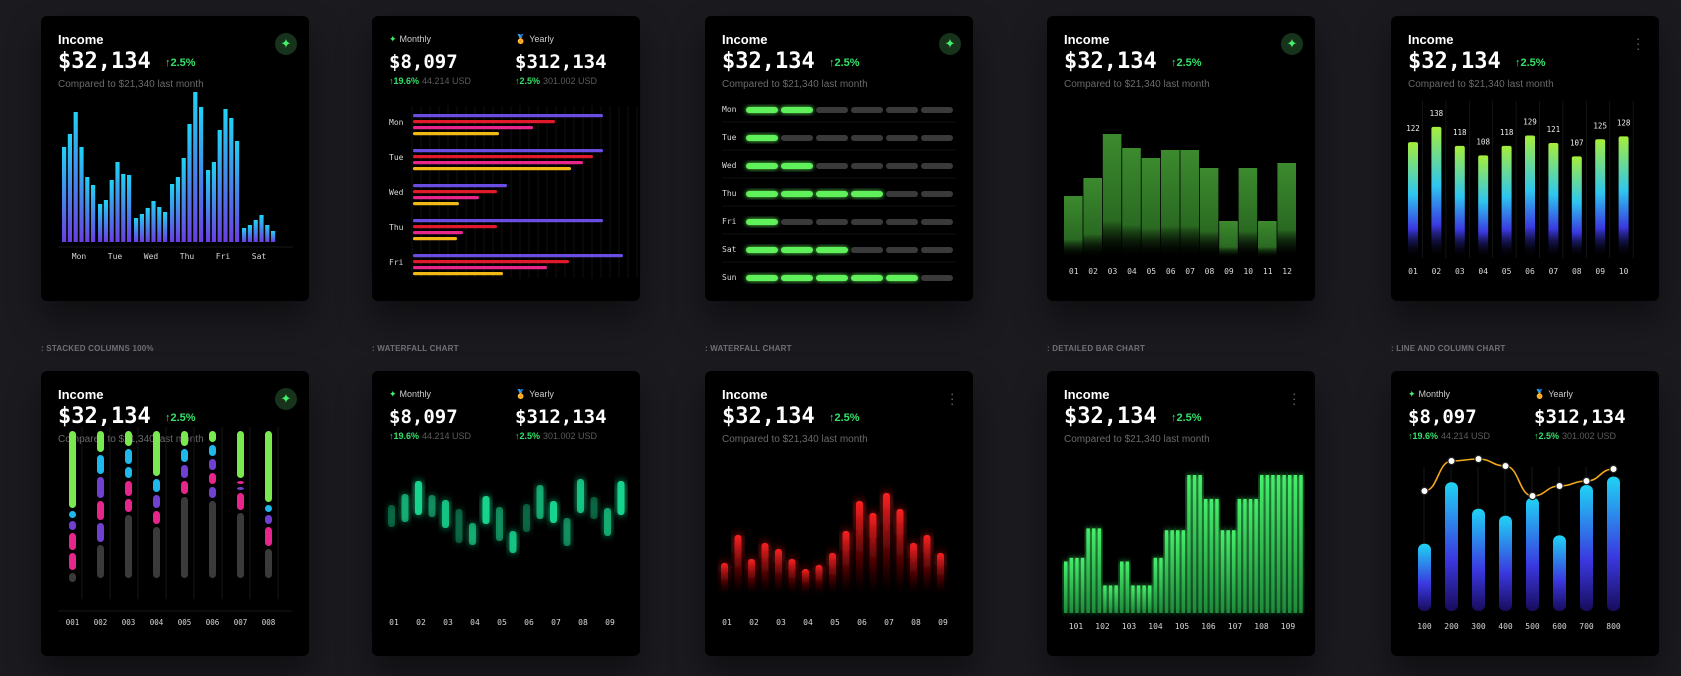 The width and height of the screenshot is (1681, 676). Describe the element at coordinates (1530, 121) in the screenshot. I see `data-label: 129` at that location.